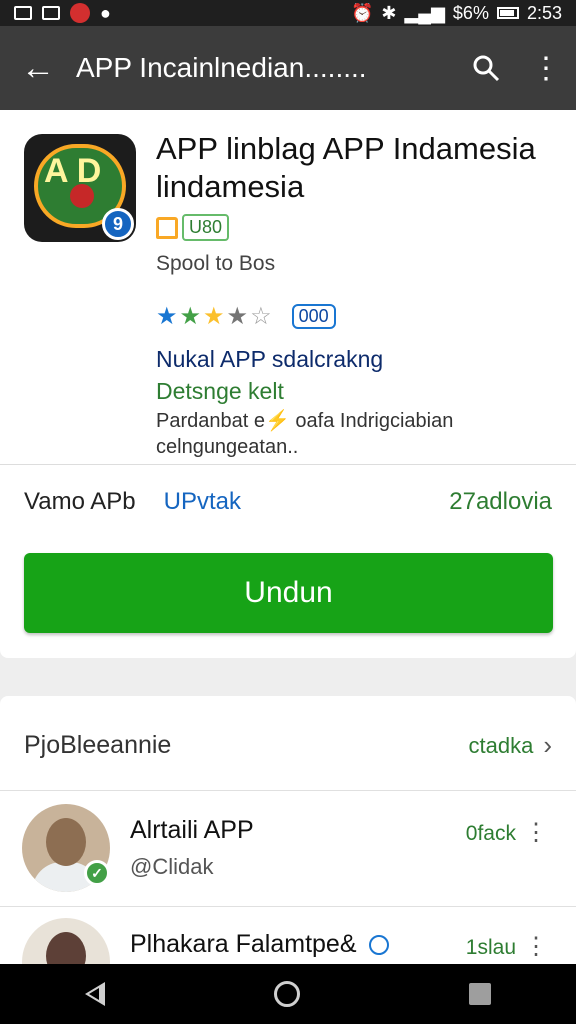 This screenshot has height=1024, width=576. I want to click on item-stat: 1slau, so click(490, 947).